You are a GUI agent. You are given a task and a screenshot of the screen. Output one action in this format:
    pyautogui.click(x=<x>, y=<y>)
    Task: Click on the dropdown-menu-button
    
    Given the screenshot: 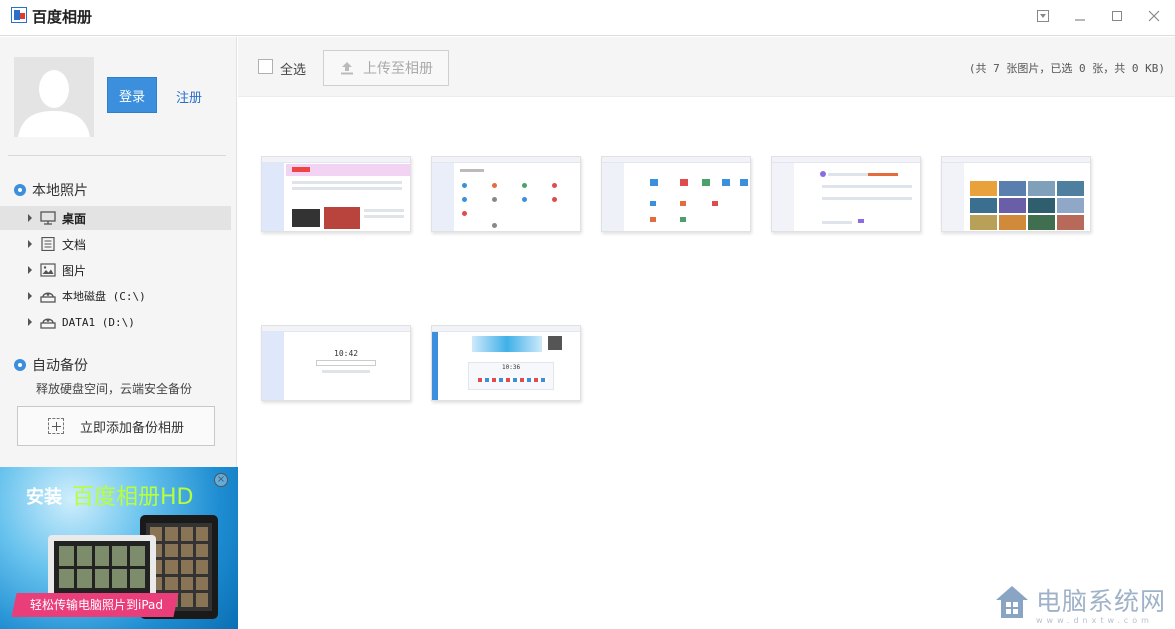 What is the action you would take?
    pyautogui.click(x=1043, y=17)
    